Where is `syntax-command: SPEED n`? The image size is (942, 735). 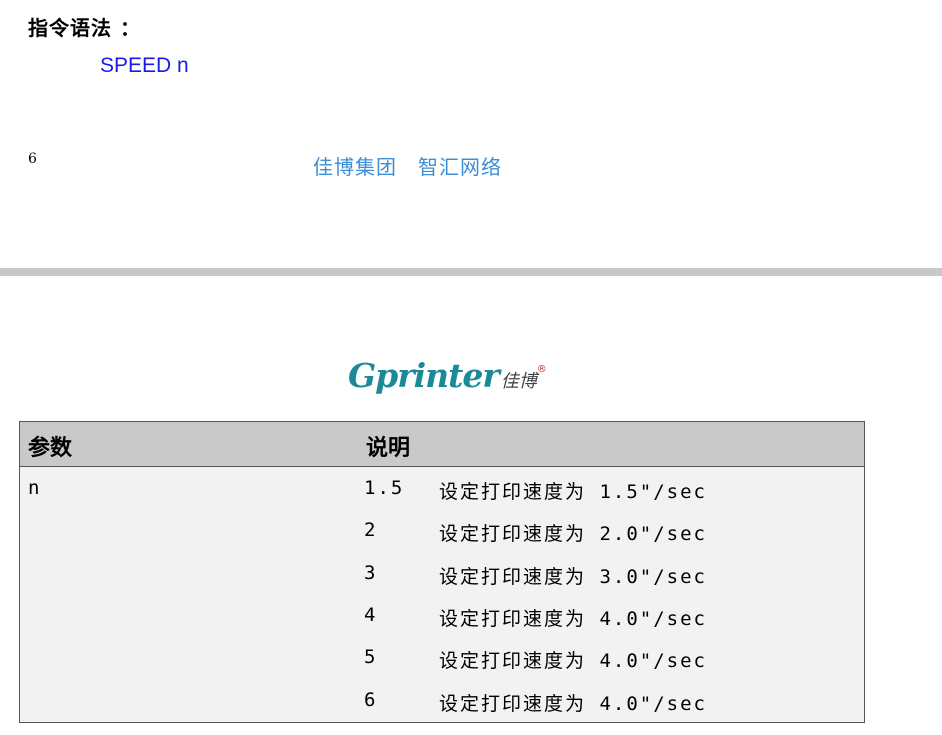
syntax-command: SPEED n is located at coordinates (144, 65).